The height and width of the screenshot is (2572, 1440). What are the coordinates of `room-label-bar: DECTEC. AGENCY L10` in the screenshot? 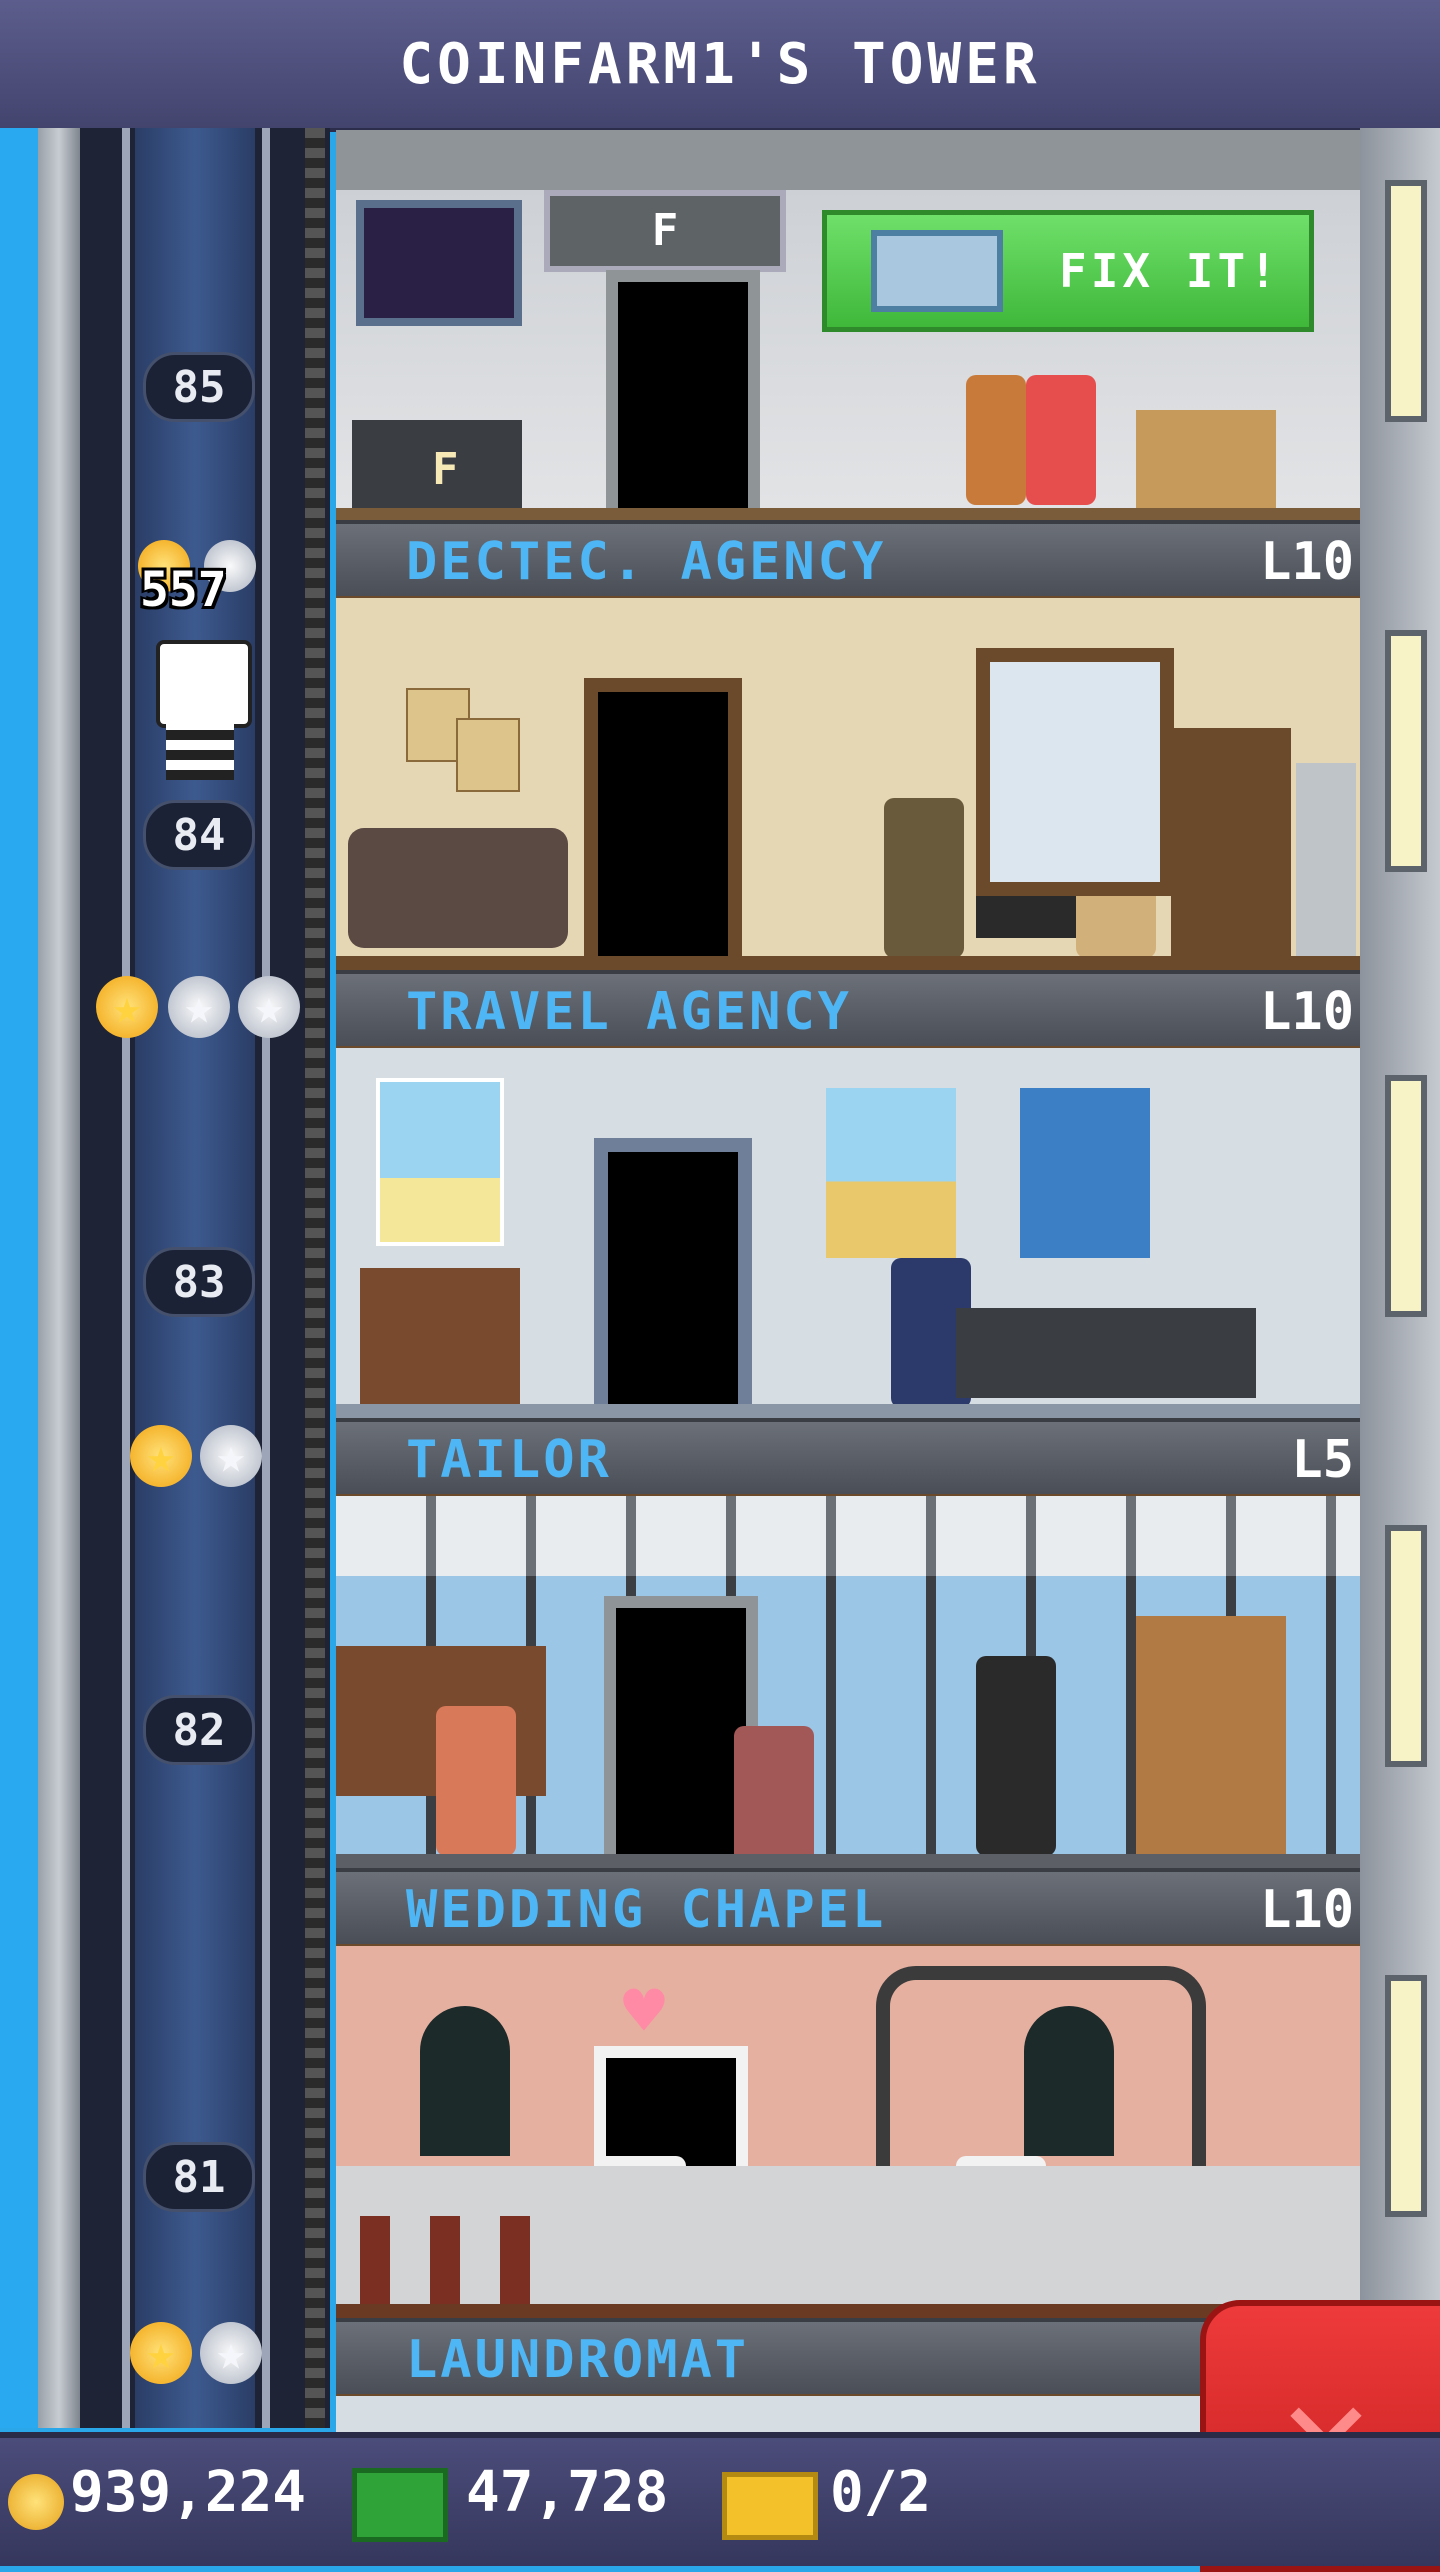 It's located at (848, 561).